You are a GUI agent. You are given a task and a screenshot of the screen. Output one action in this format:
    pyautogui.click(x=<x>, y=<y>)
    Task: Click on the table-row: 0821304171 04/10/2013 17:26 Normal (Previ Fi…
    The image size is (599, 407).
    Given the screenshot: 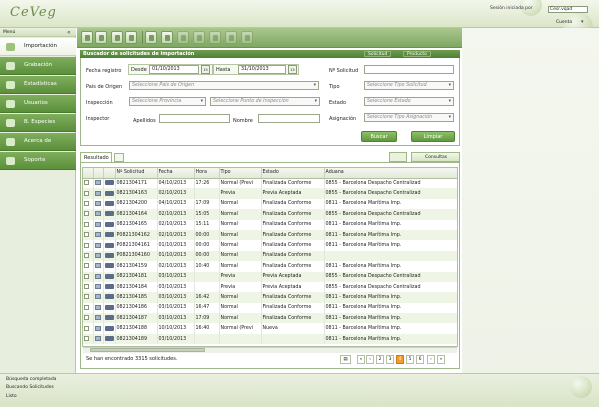 What is the action you would take?
    pyautogui.click(x=270, y=183)
    